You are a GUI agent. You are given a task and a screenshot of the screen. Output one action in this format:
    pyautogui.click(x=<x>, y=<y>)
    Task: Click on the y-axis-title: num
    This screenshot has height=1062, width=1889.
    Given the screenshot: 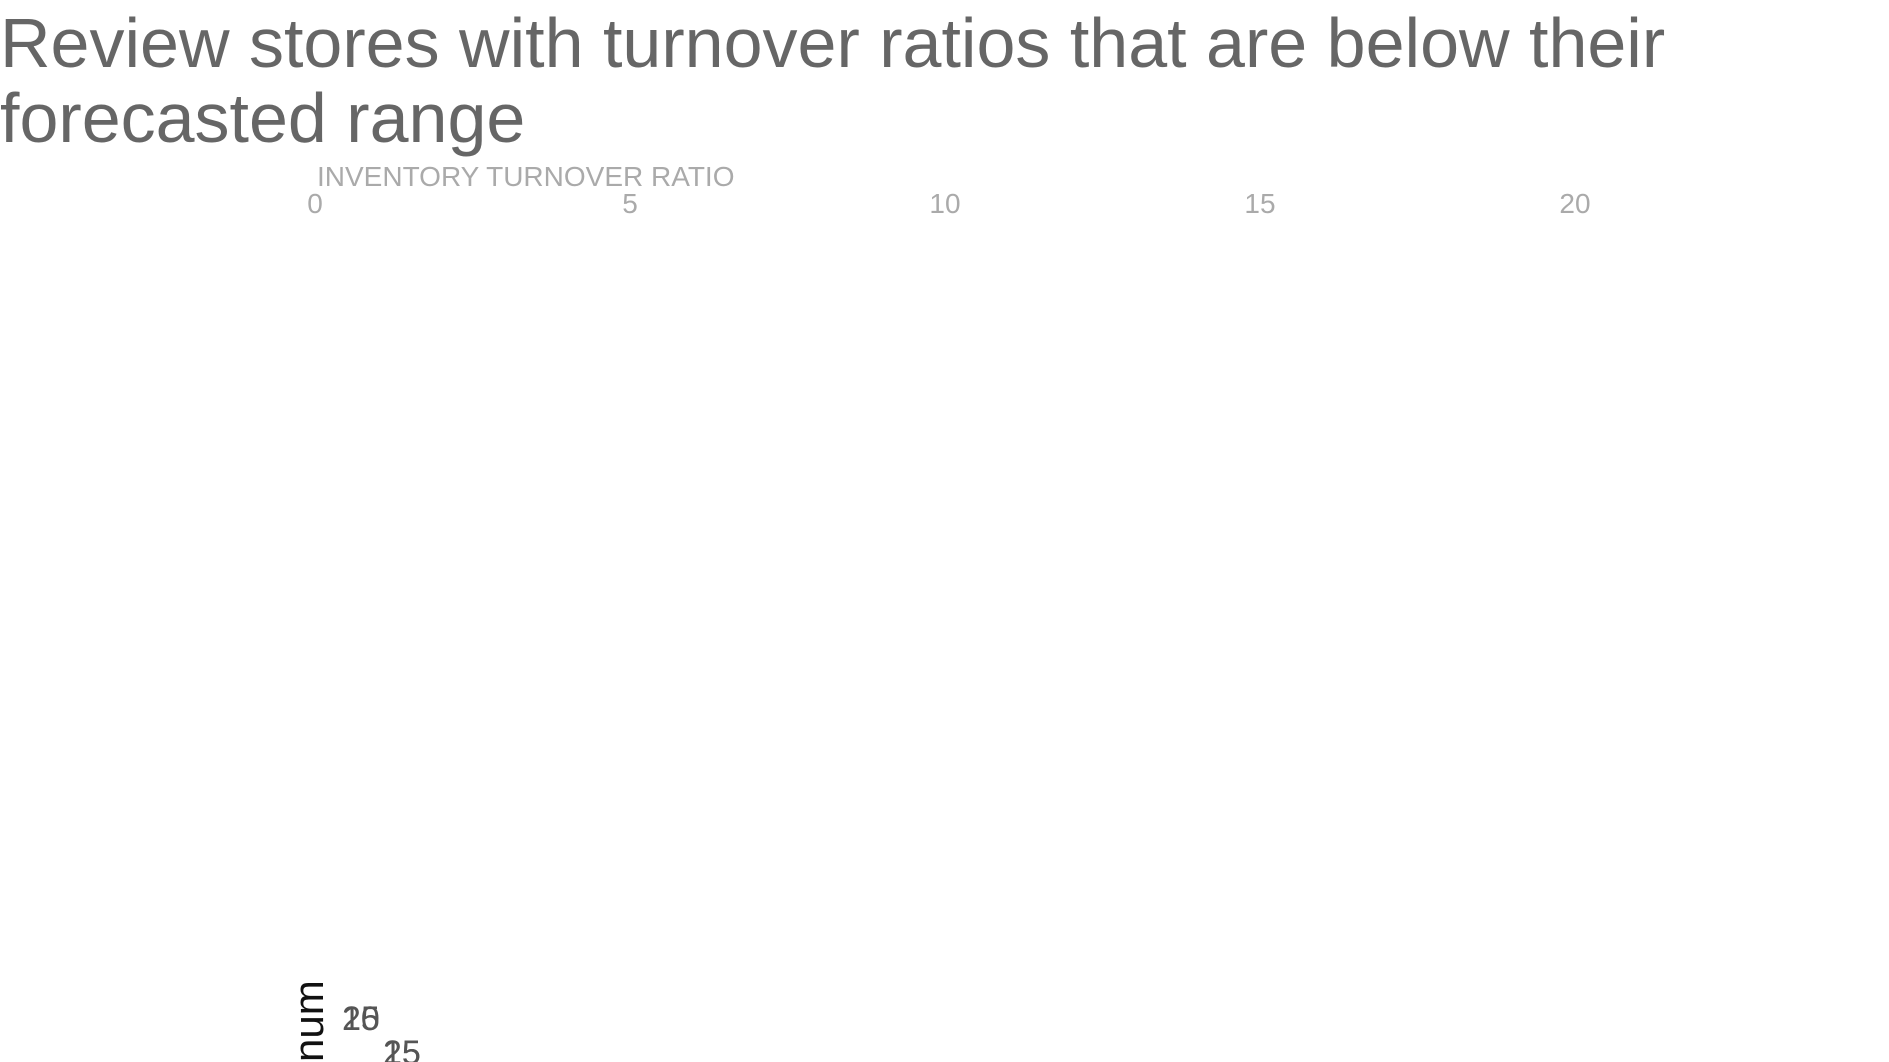 What is the action you would take?
    pyautogui.click(x=308, y=1021)
    